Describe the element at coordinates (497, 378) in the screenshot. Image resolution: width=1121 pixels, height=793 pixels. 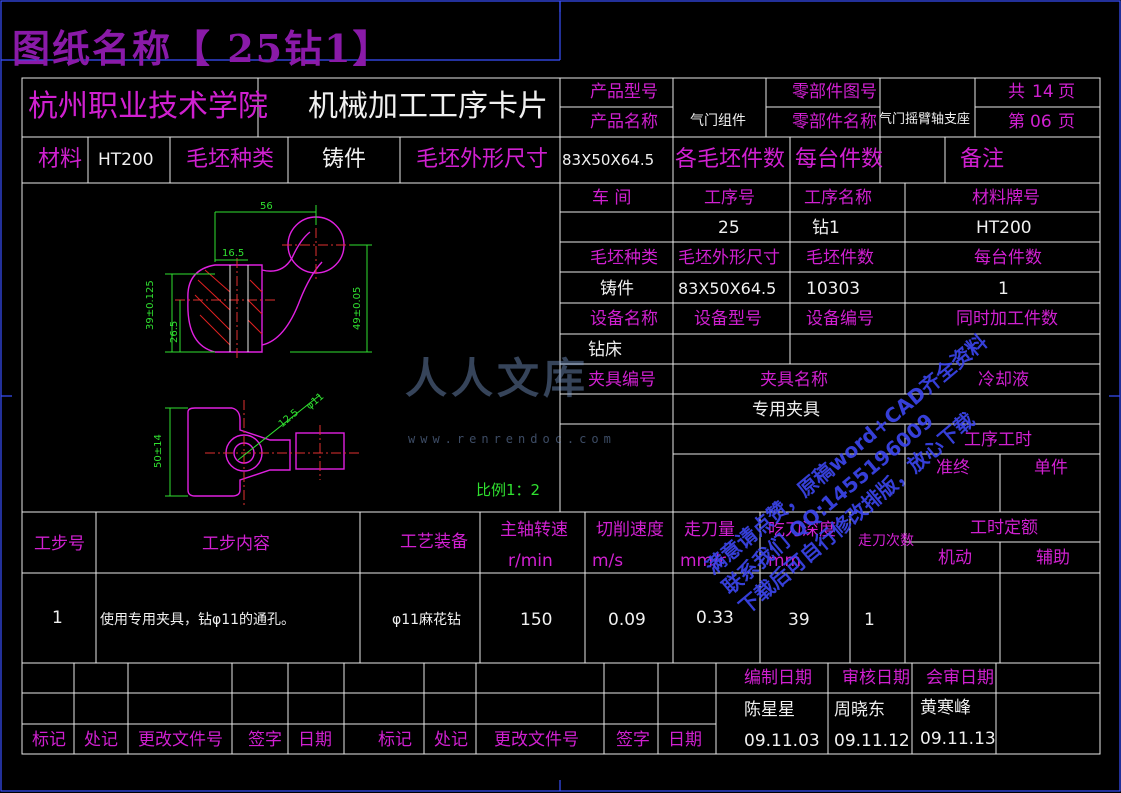
I see `watermark-logo: 人人文库` at that location.